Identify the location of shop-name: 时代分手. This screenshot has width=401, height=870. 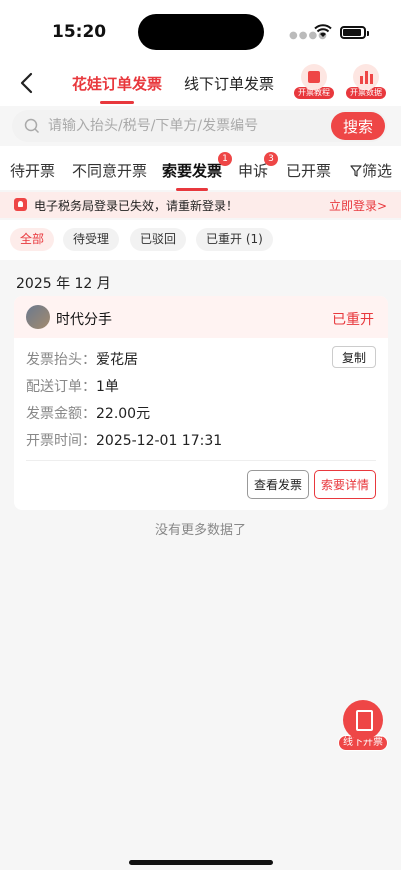
(84, 320).